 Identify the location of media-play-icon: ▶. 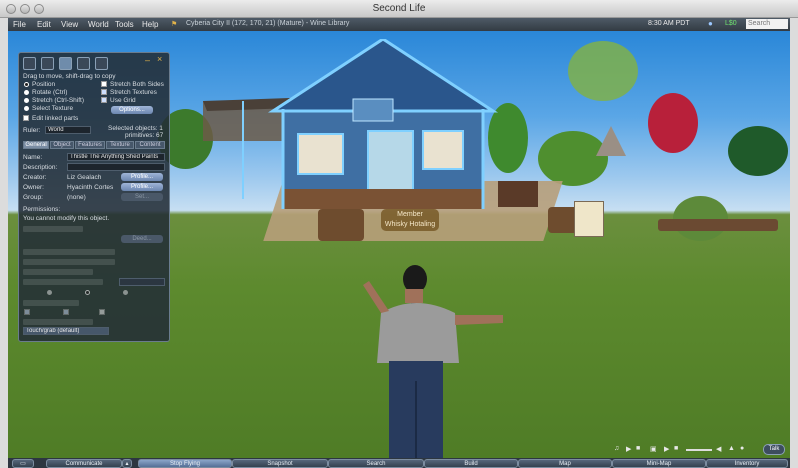
(666, 449).